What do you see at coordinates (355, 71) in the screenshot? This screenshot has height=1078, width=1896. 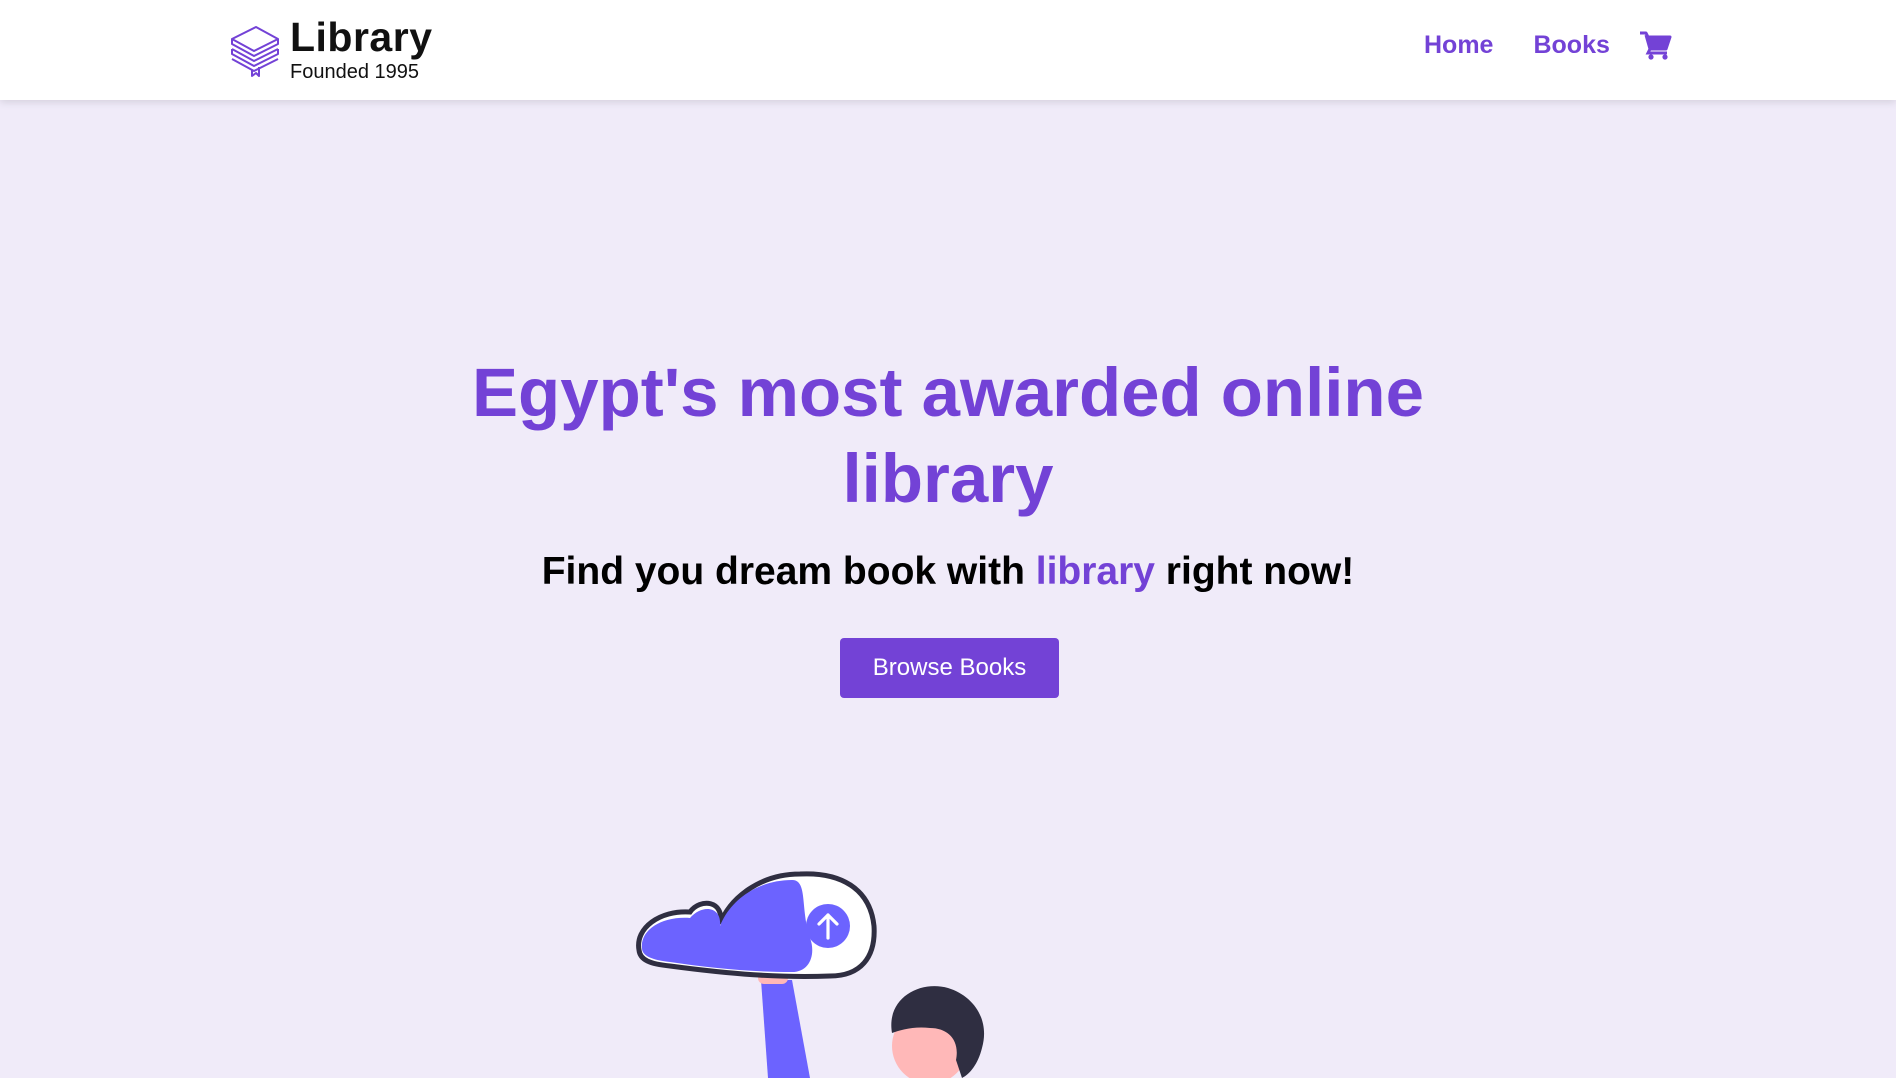 I see `brand-subtitle: Founded 1995` at bounding box center [355, 71].